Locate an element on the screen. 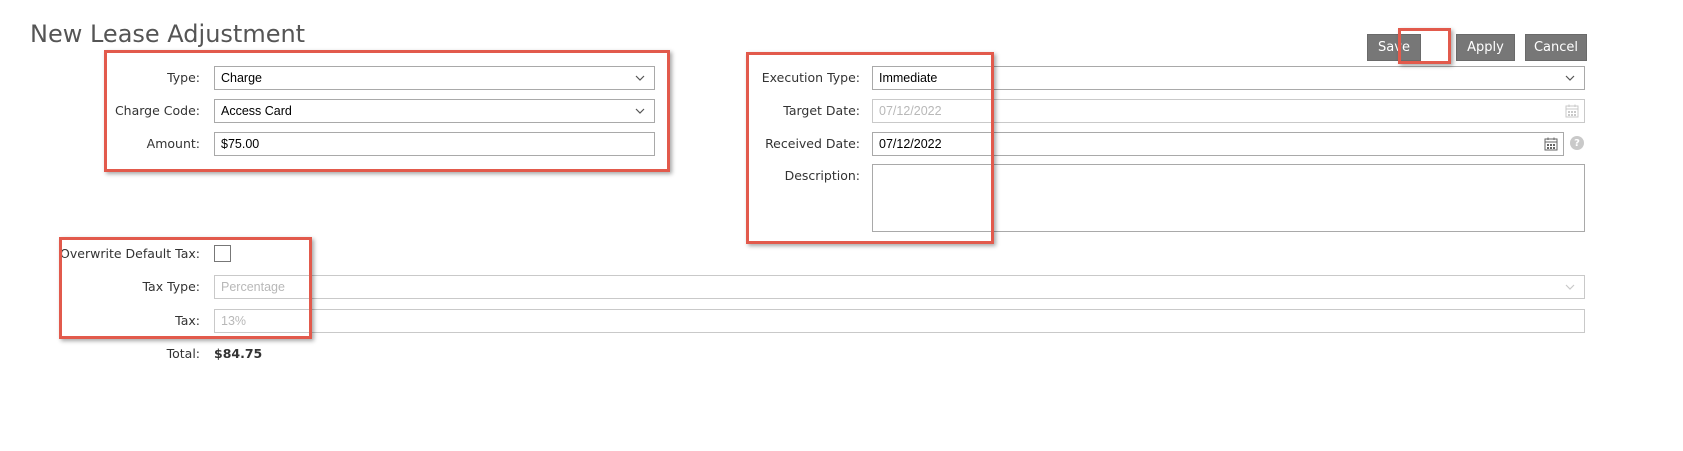 This screenshot has height=451, width=1683. received-date-value: 07/12/2022 is located at coordinates (910, 144).